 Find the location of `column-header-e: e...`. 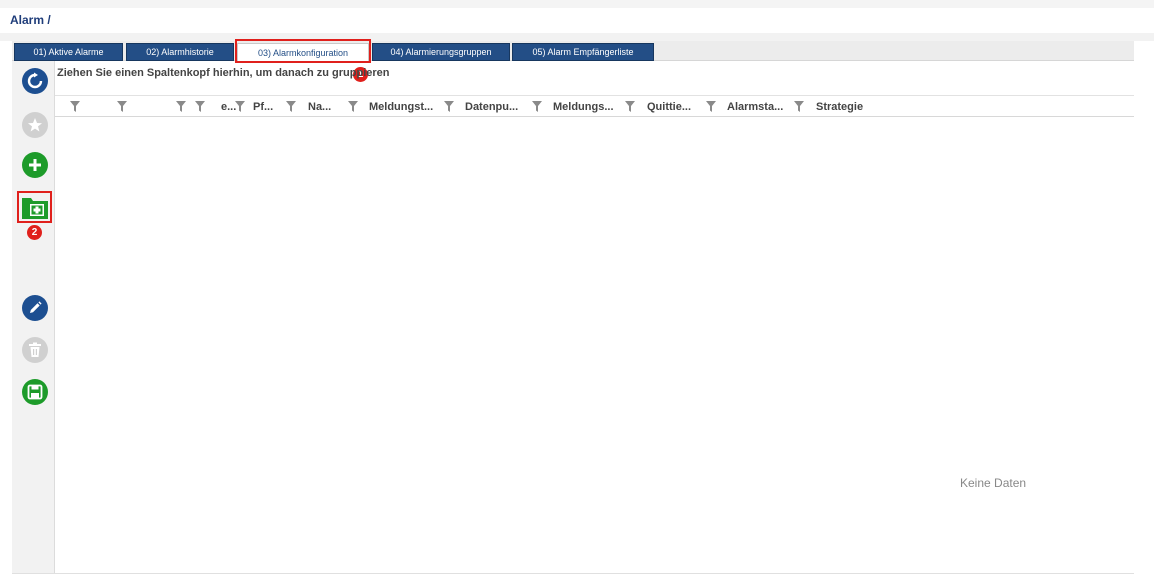

column-header-e: e... is located at coordinates (228, 107).